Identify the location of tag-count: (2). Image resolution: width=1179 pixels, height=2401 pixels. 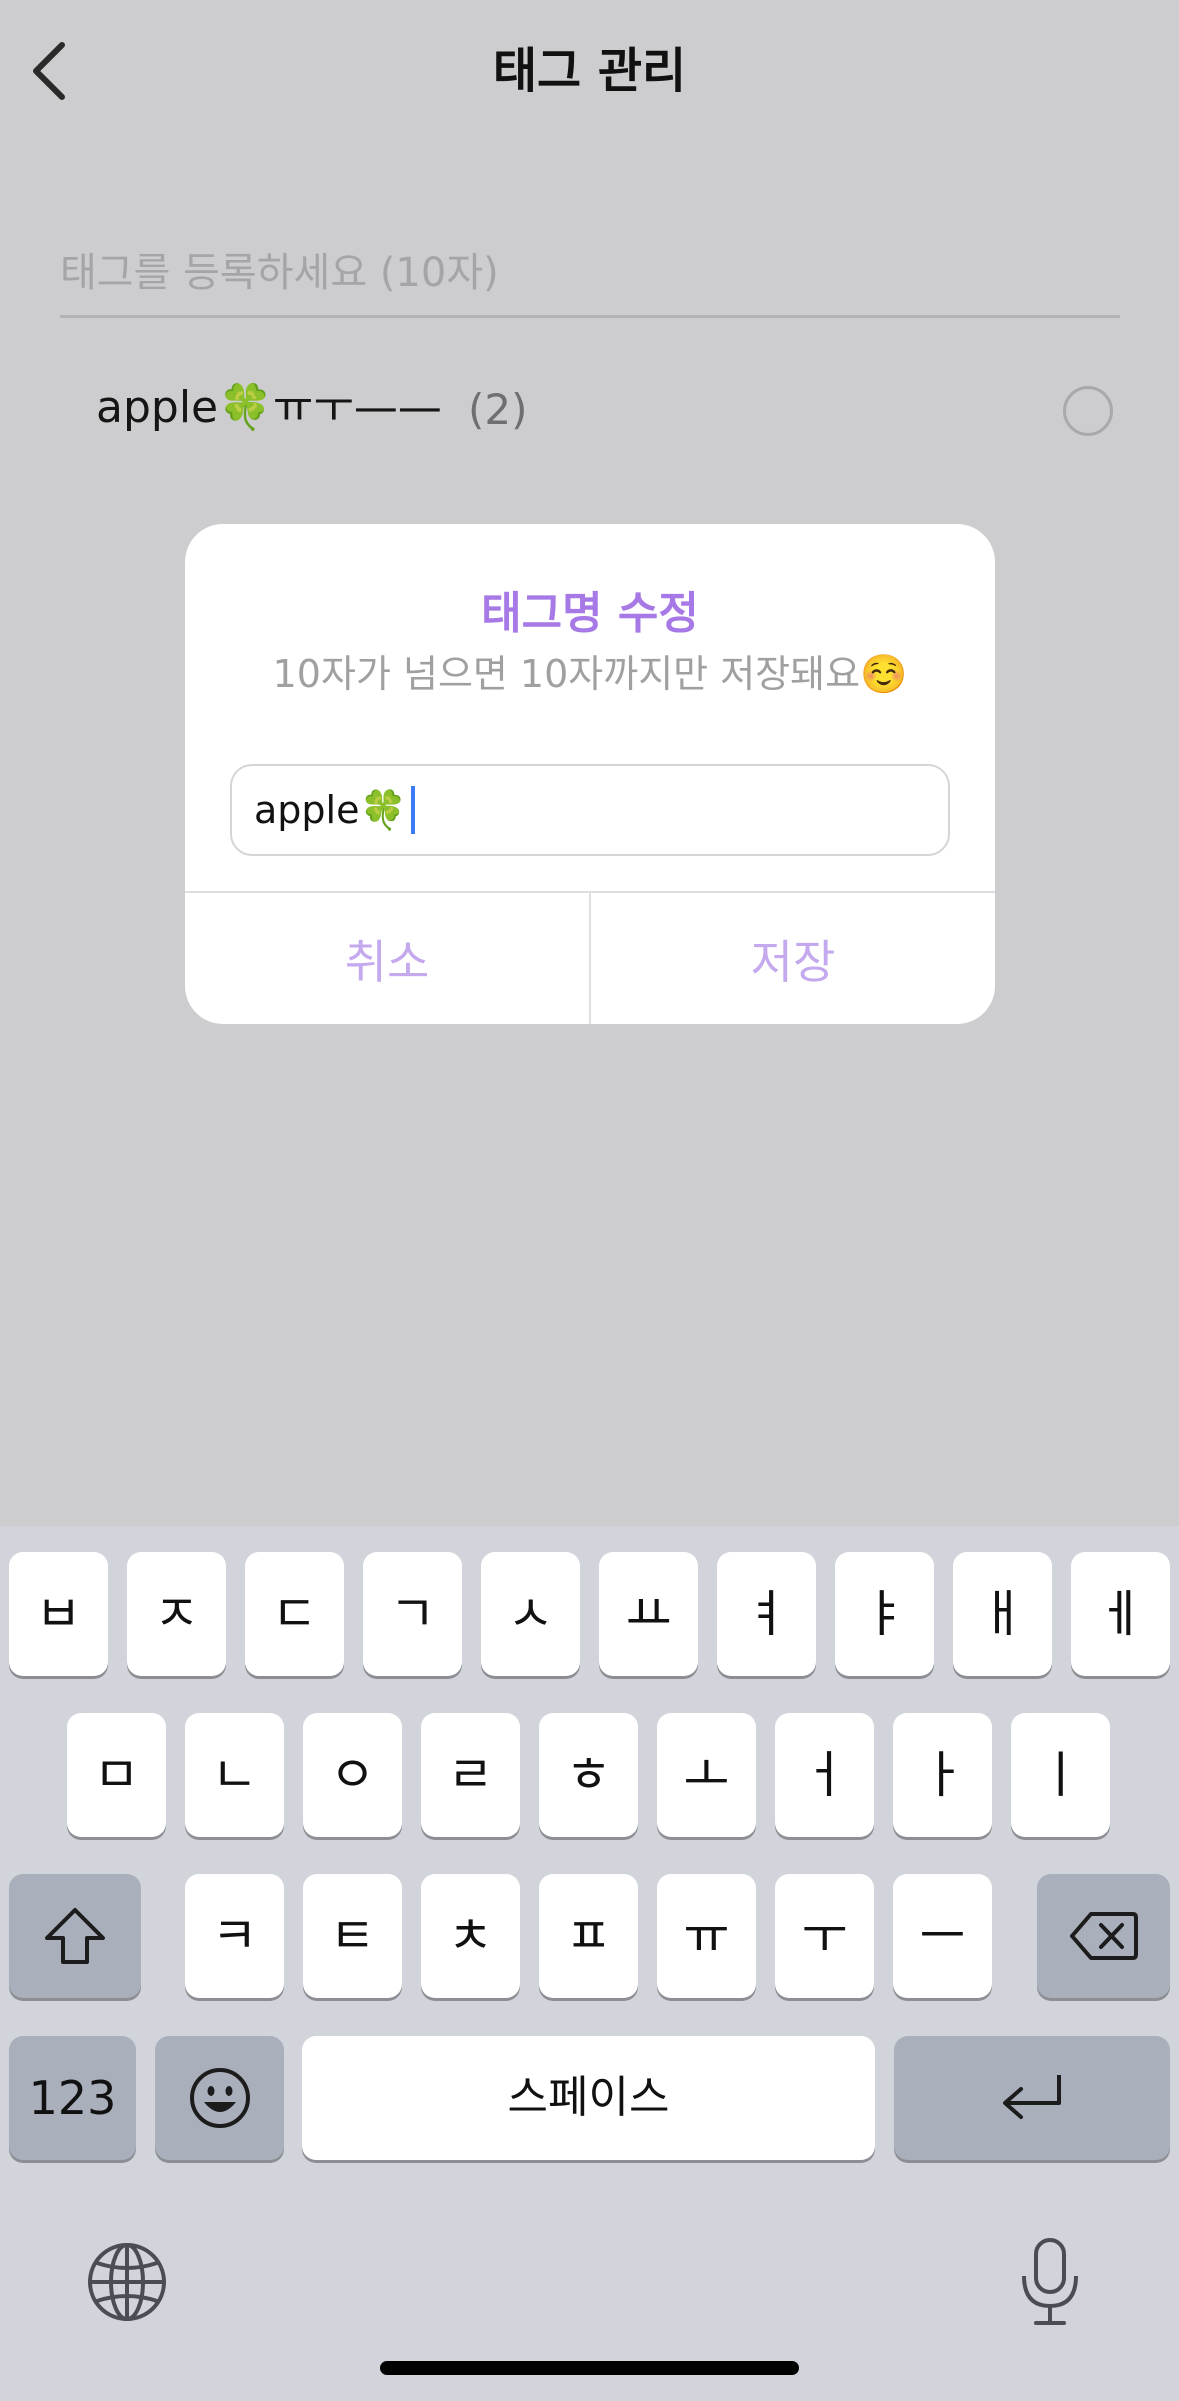
(498, 409).